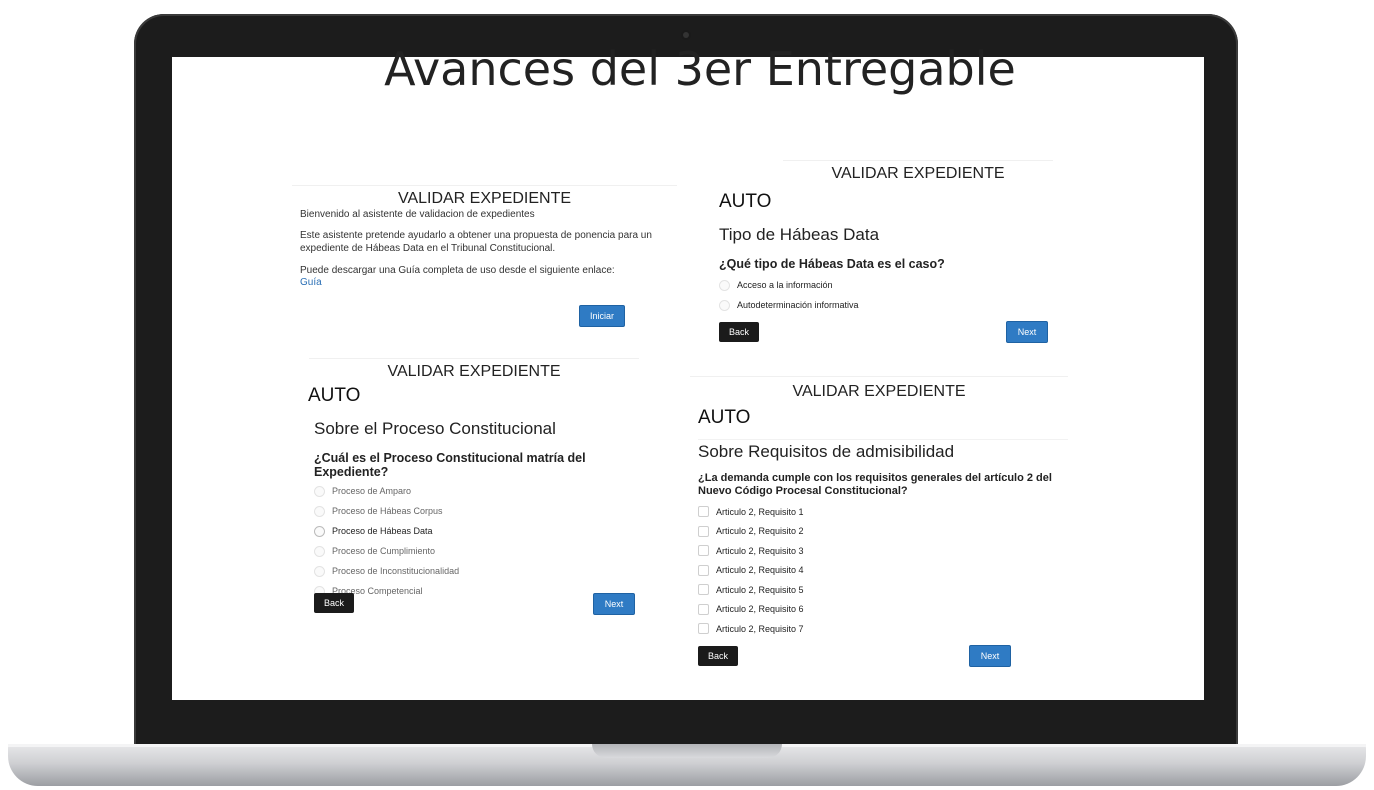 This screenshot has width=1374, height=790. What do you see at coordinates (687, 751) in the screenshot?
I see `laptop-notch` at bounding box center [687, 751].